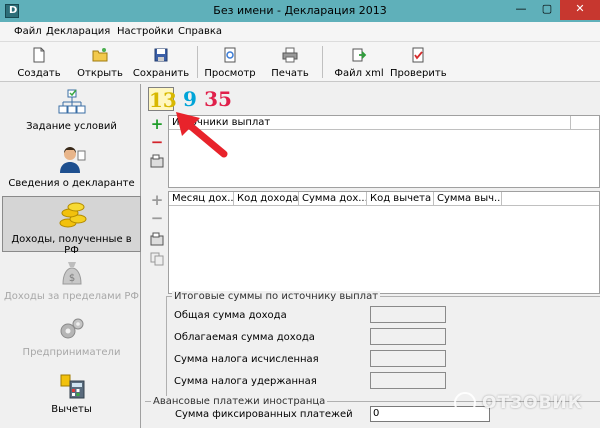 The height and width of the screenshot is (428, 600). What do you see at coordinates (264, 414) in the screenshot?
I see `fixed-payments-label: Сумма фиксированных платежей` at bounding box center [264, 414].